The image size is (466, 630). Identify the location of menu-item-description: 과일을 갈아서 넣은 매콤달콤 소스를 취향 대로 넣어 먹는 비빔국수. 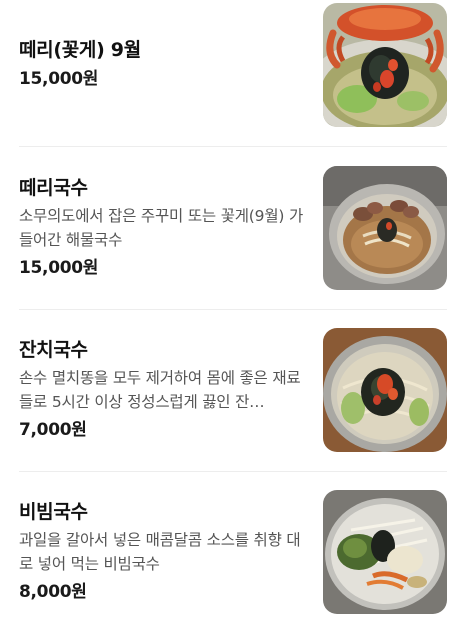
(160, 552).